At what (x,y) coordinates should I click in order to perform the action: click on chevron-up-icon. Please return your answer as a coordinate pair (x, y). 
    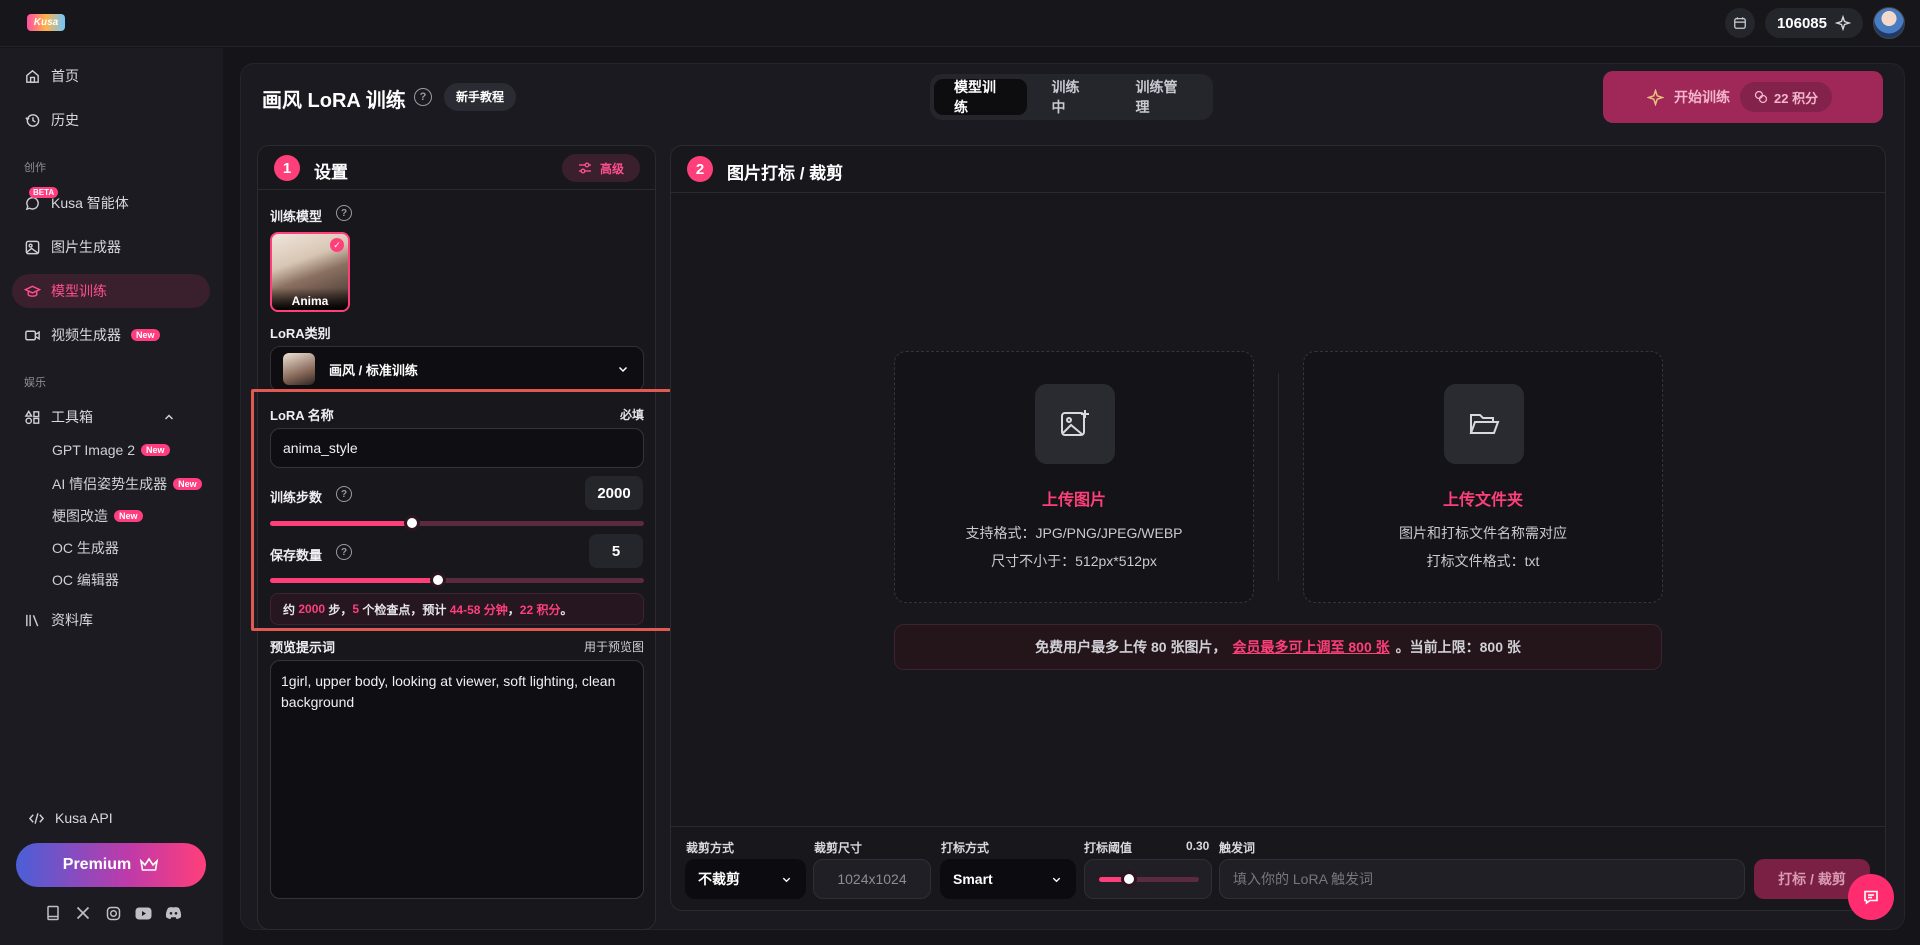
    Looking at the image, I should click on (169, 417).